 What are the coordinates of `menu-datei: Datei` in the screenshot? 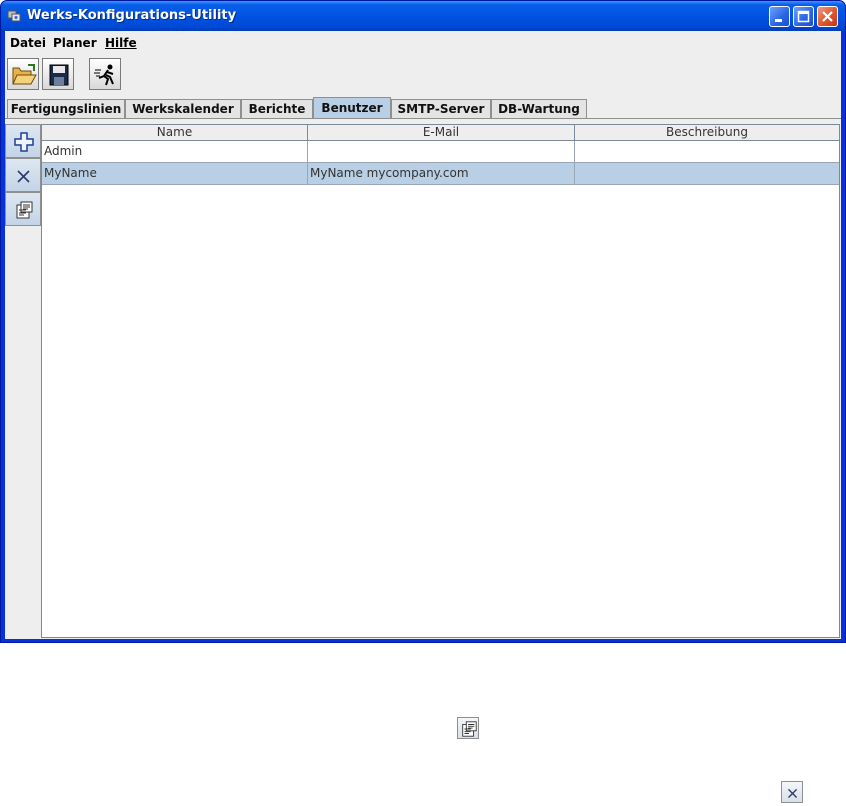 It's located at (28, 43).